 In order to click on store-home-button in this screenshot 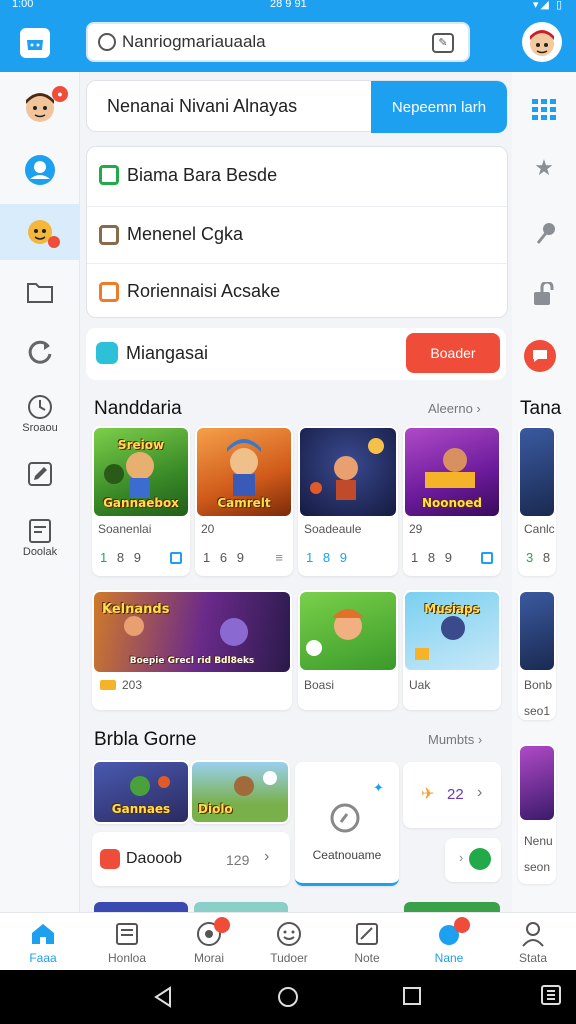, I will do `click(35, 43)`.